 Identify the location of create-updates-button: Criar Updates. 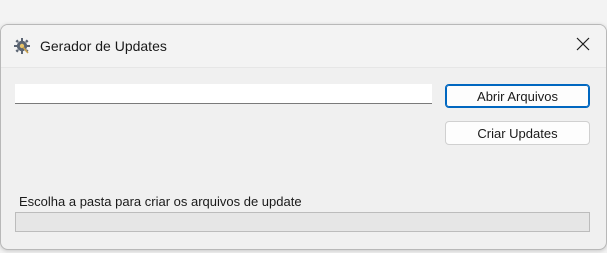
(517, 133).